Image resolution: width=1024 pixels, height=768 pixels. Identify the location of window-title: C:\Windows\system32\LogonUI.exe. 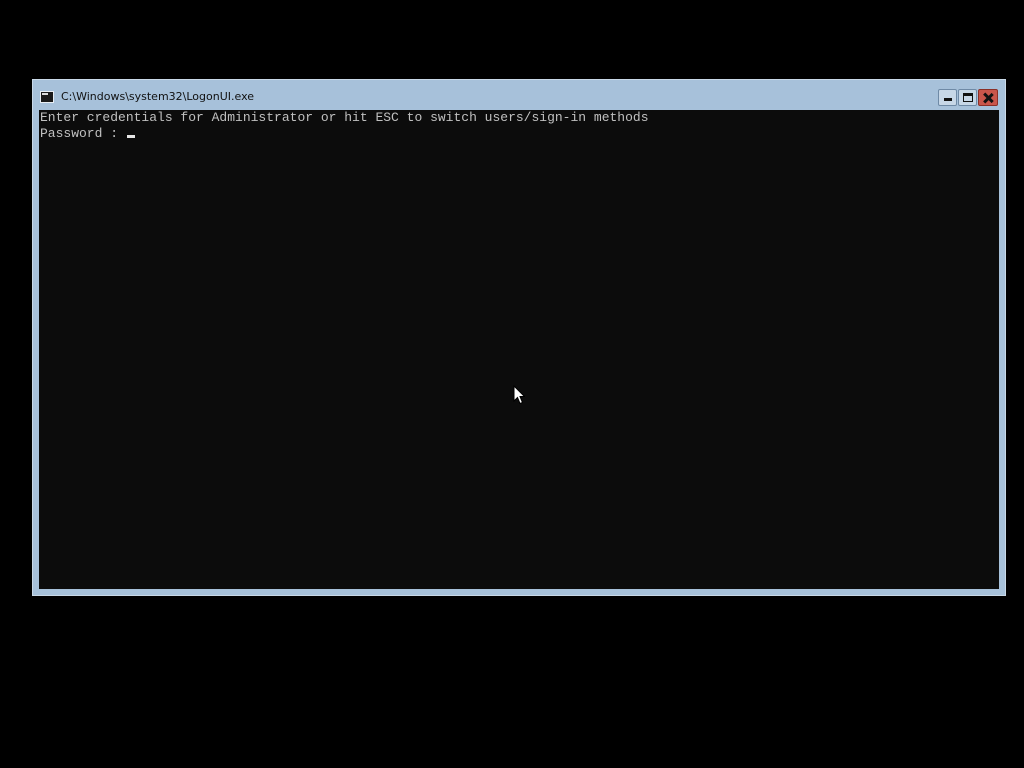
(158, 96).